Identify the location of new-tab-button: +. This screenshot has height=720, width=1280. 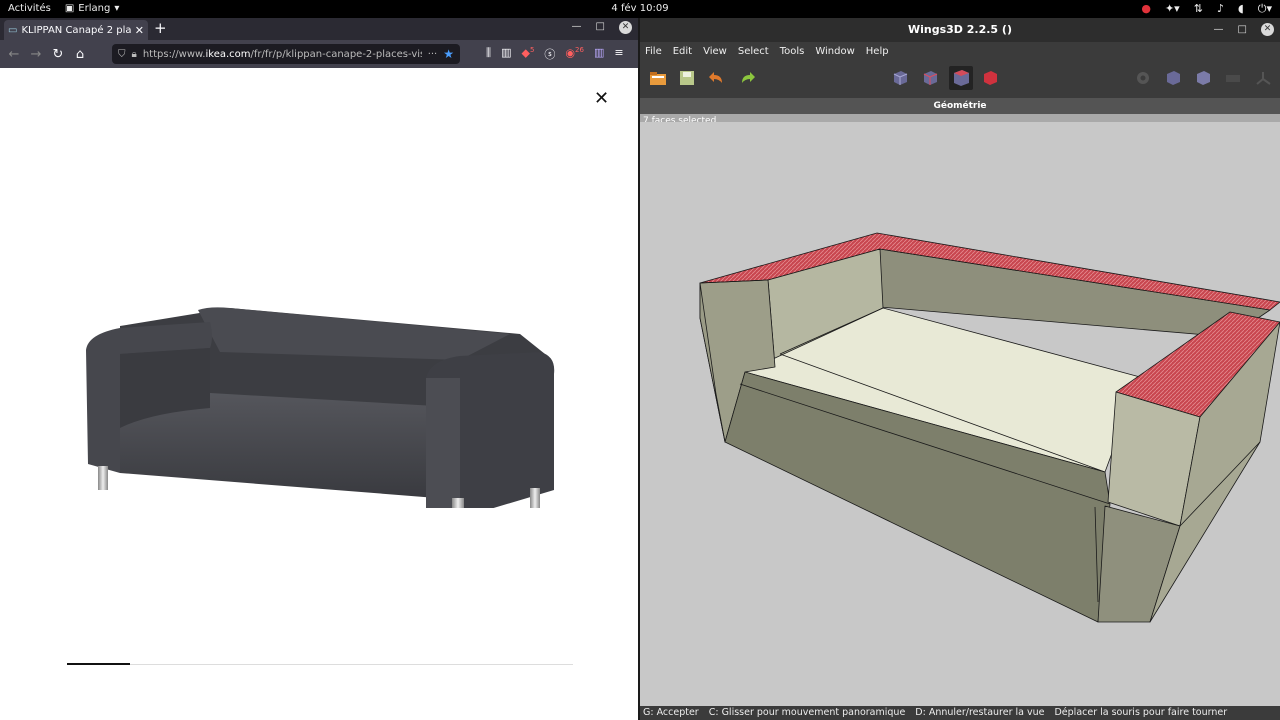
(160, 28).